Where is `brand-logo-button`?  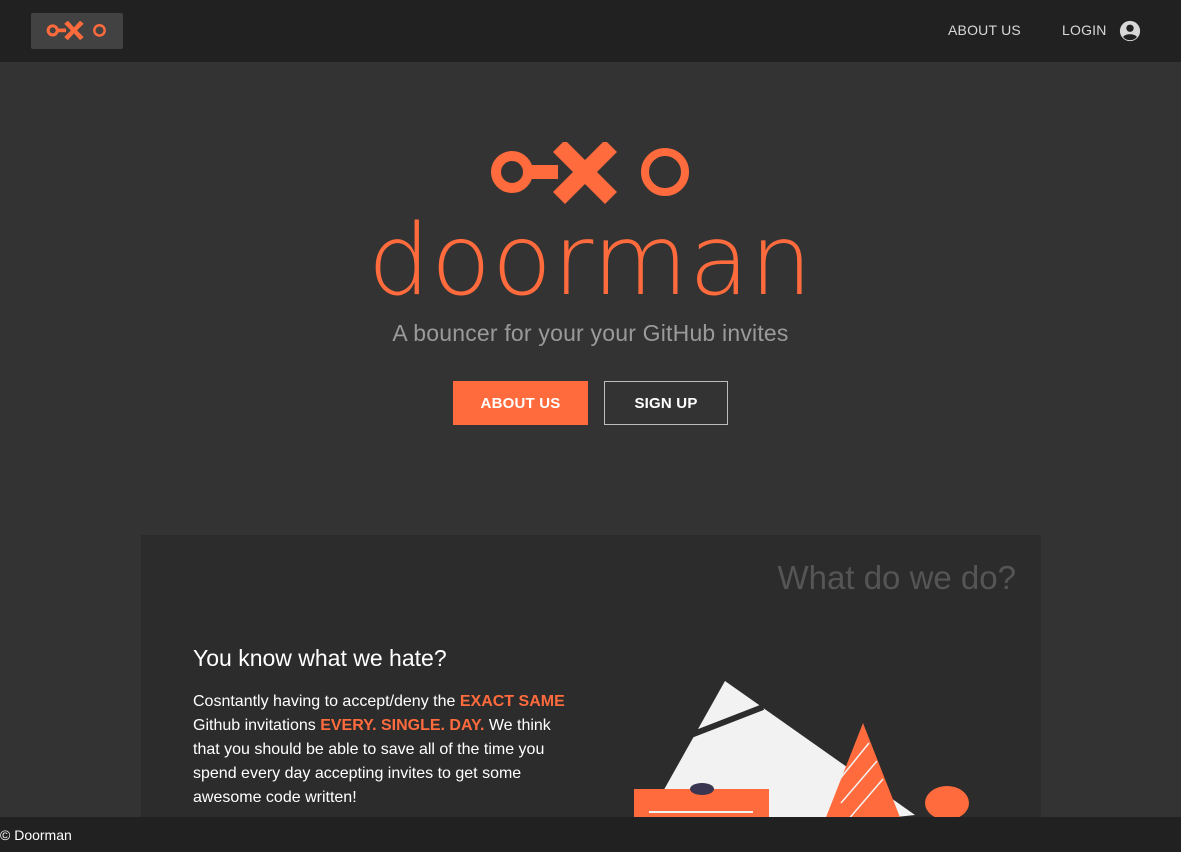 brand-logo-button is located at coordinates (77, 31).